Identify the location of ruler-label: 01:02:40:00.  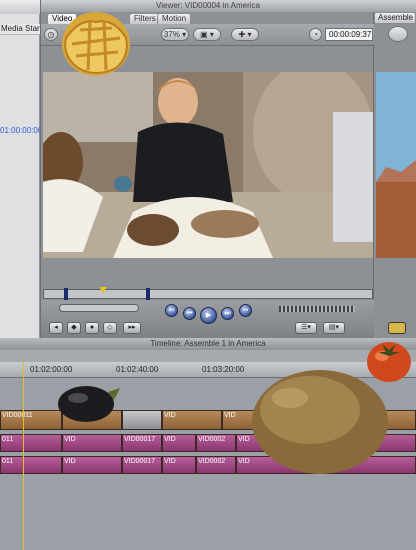
(137, 369).